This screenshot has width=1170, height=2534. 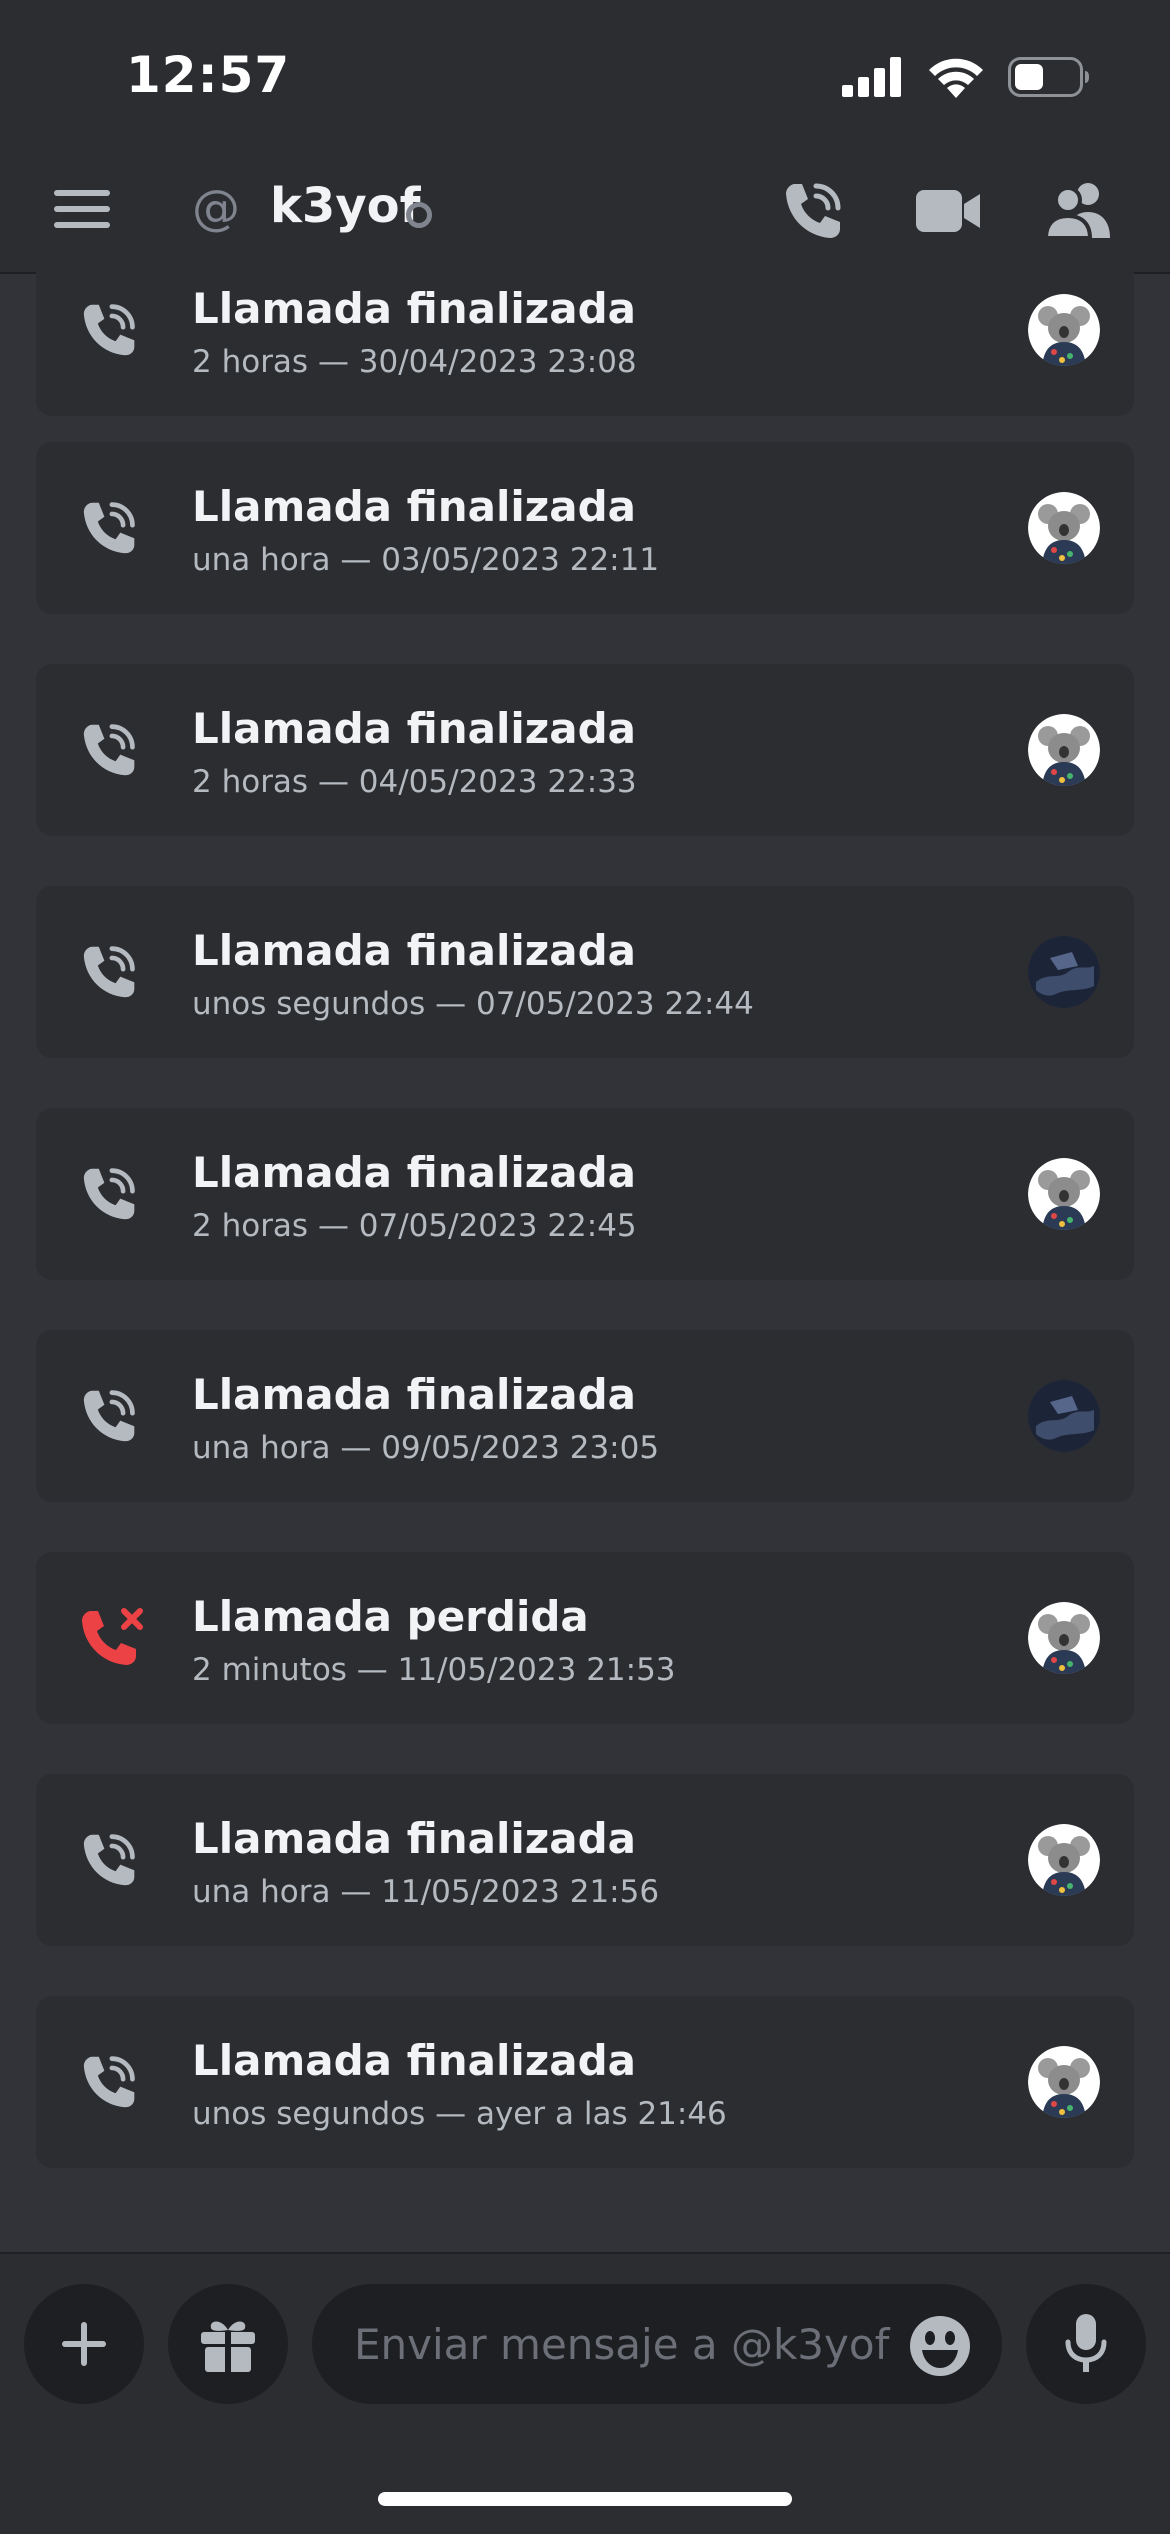 I want to click on emoji-icon, so click(x=940, y=2346).